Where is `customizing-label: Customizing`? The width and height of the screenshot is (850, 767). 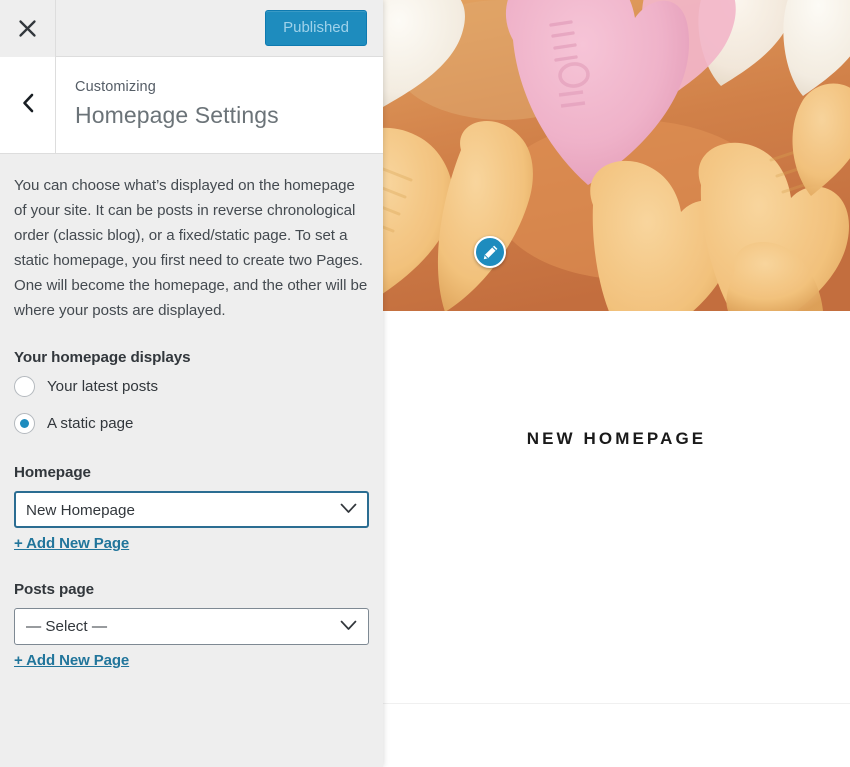
customizing-label: Customizing is located at coordinates (115, 87).